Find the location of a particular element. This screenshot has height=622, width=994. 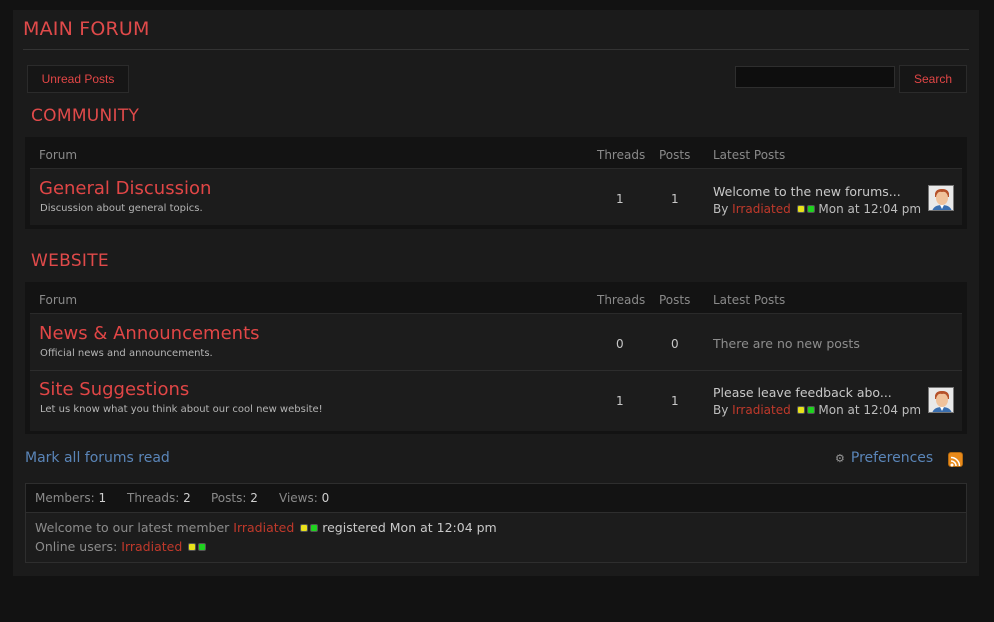

latest-member-link: Irradiated is located at coordinates (263, 527).